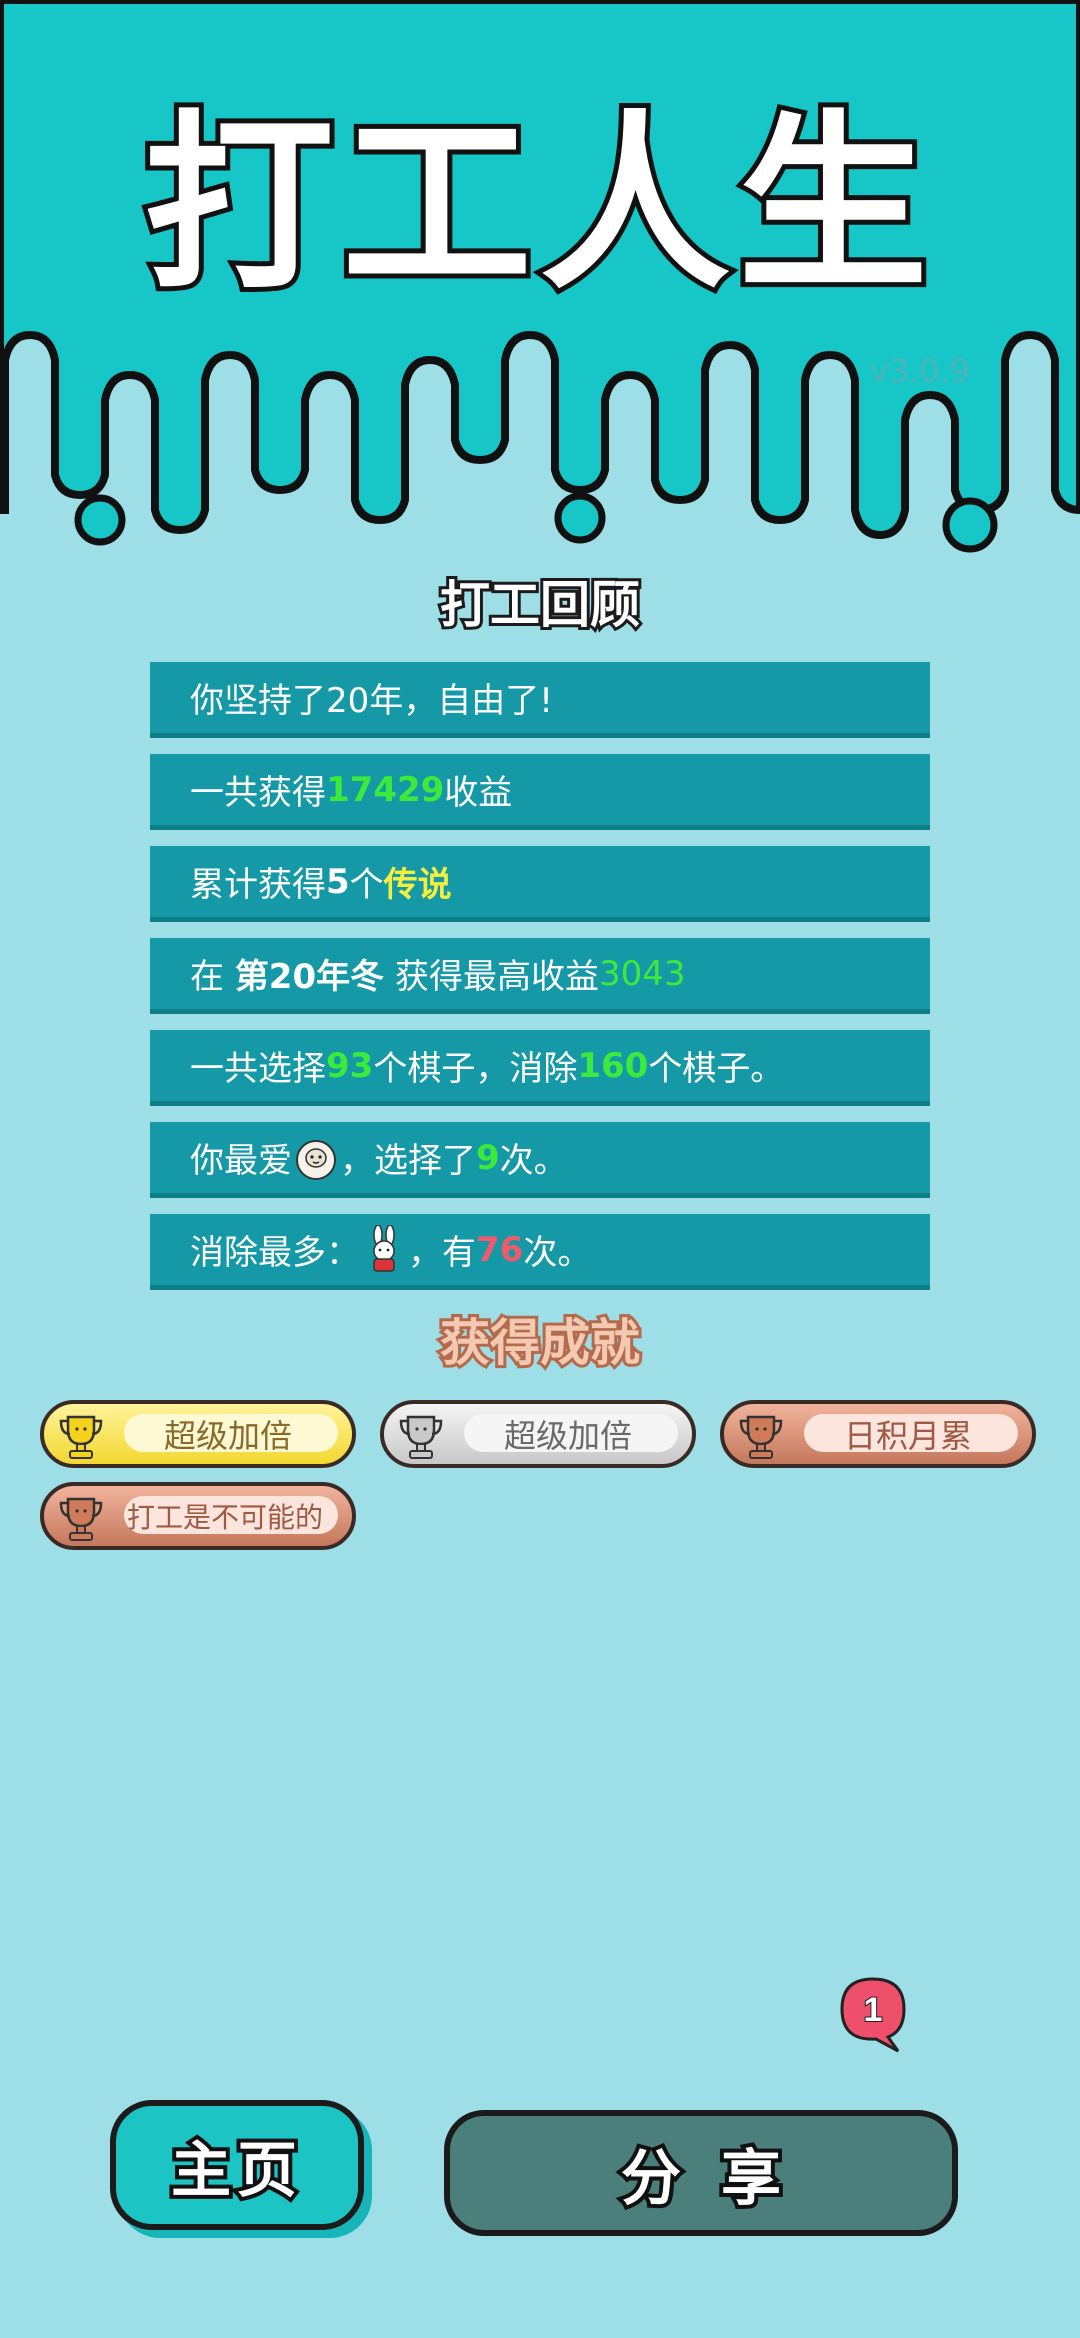  Describe the element at coordinates (537, 204) in the screenshot. I see `game-title: 打工人生` at that location.